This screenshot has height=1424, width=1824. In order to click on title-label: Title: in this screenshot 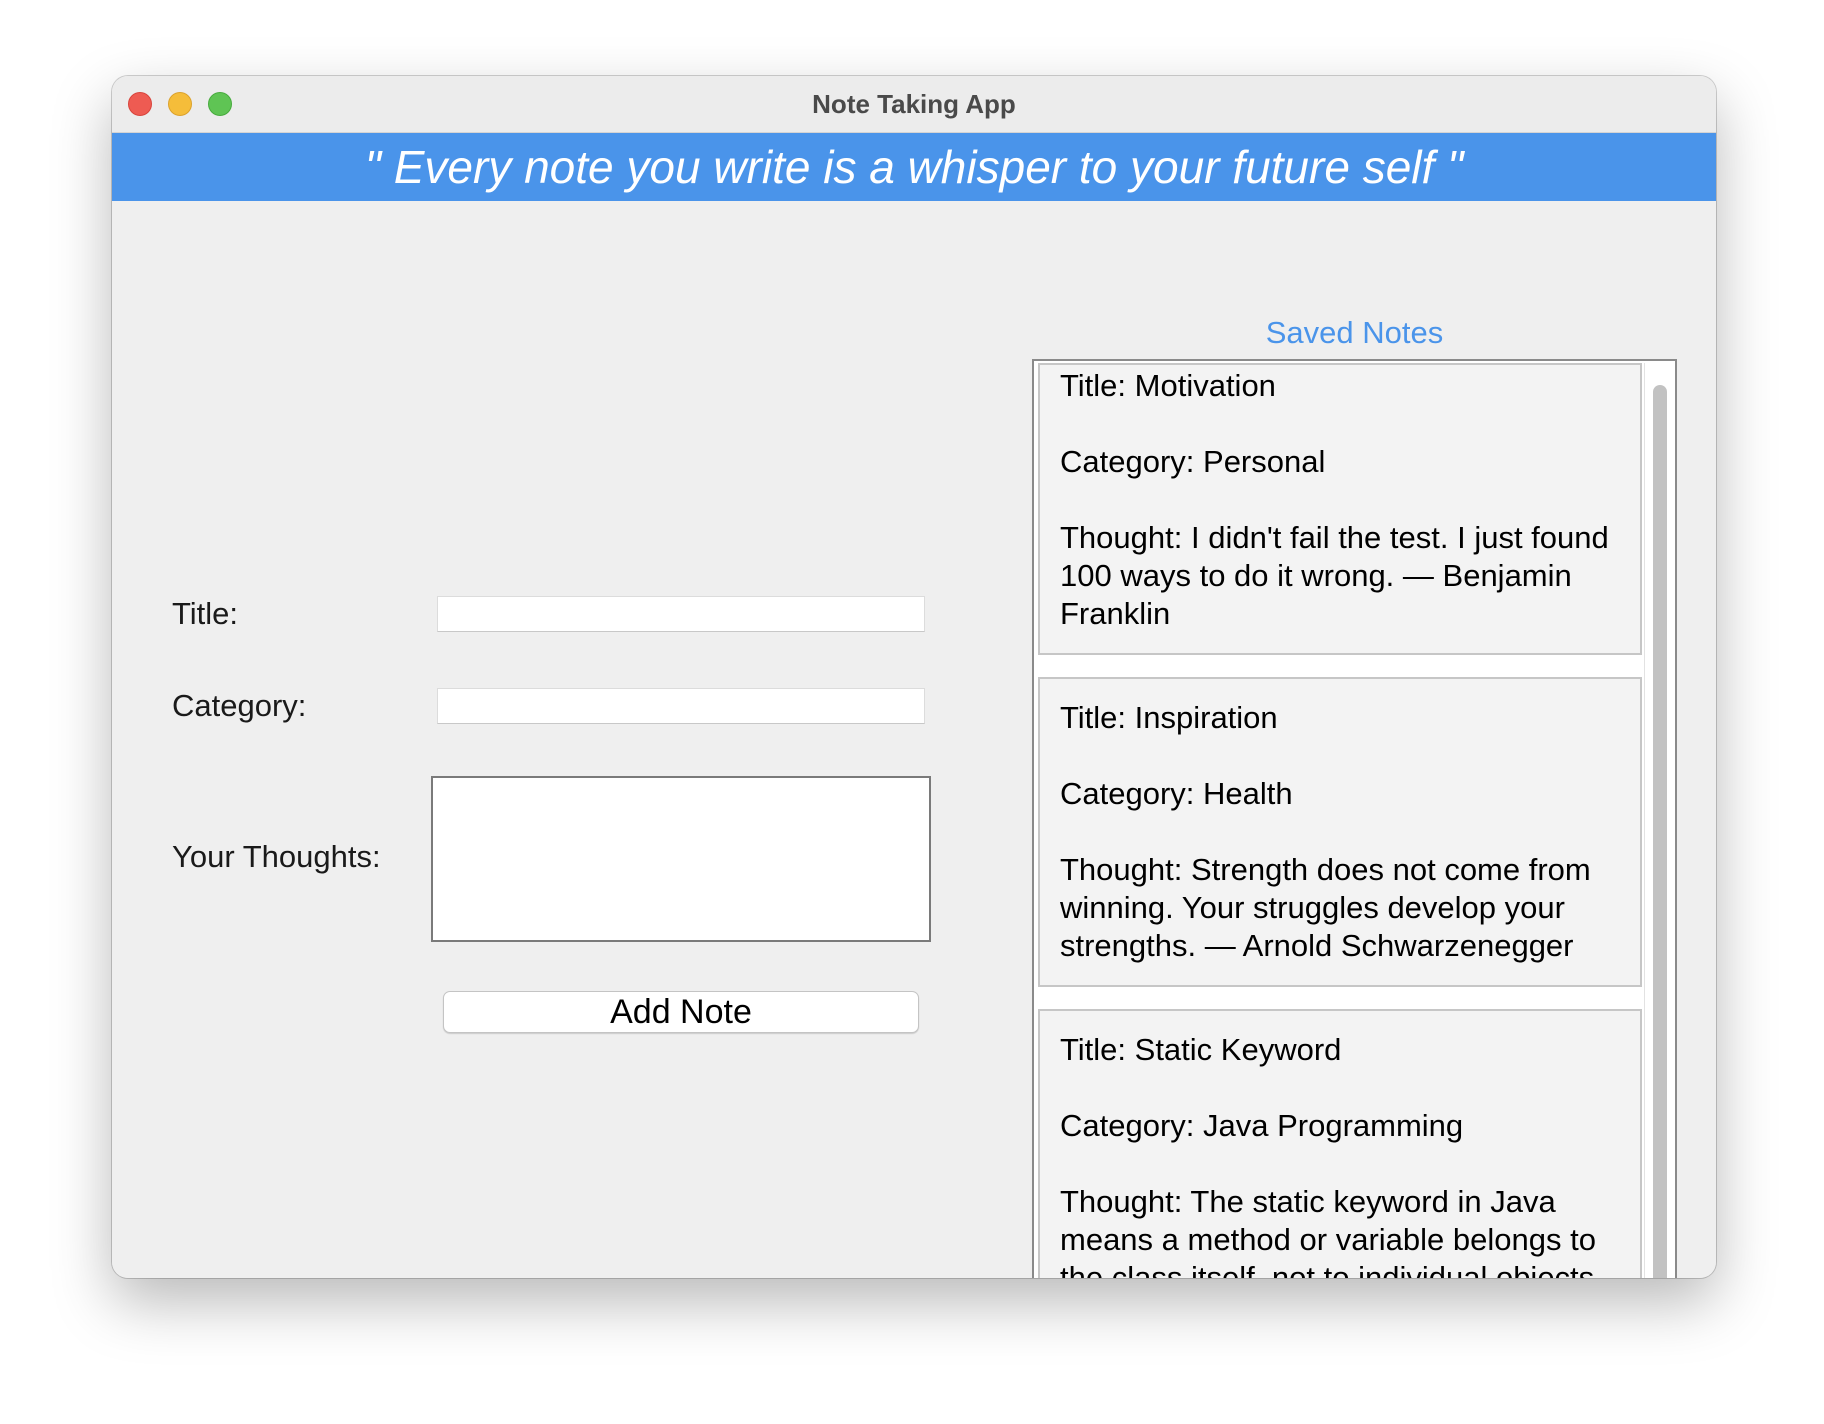, I will do `click(205, 613)`.